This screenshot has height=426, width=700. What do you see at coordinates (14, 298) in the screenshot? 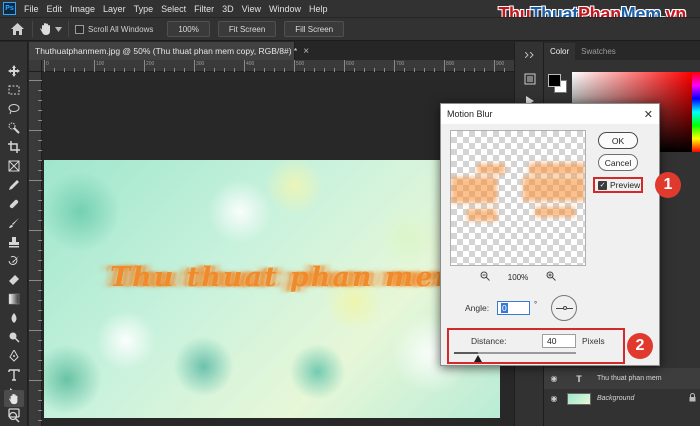
I see `gradient-tool-icon` at bounding box center [14, 298].